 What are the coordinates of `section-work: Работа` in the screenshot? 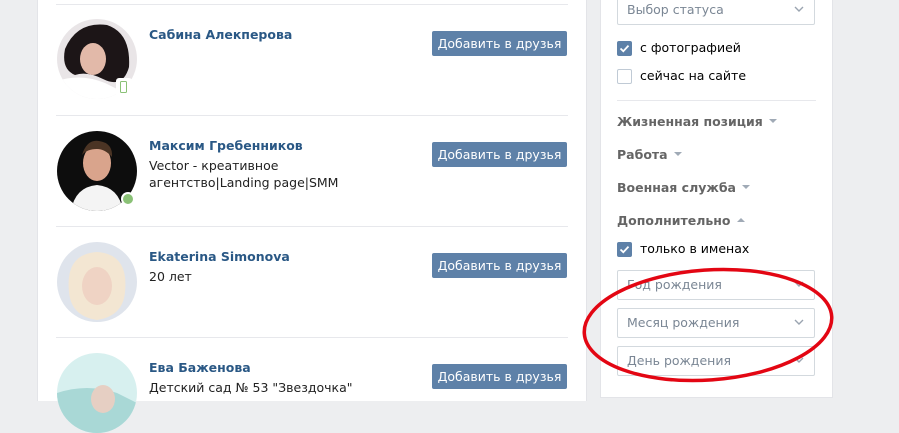 It's located at (649, 154).